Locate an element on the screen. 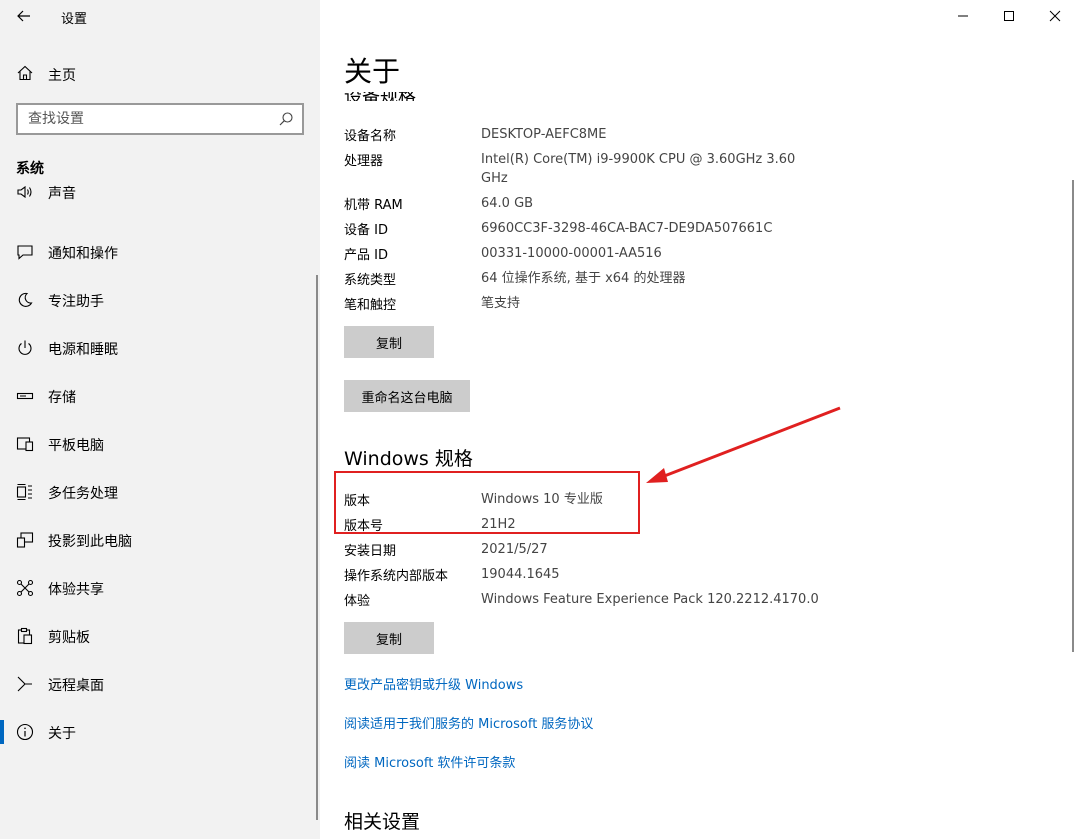  sidebar-item-notifications: 通知和操作 is located at coordinates (160, 252).